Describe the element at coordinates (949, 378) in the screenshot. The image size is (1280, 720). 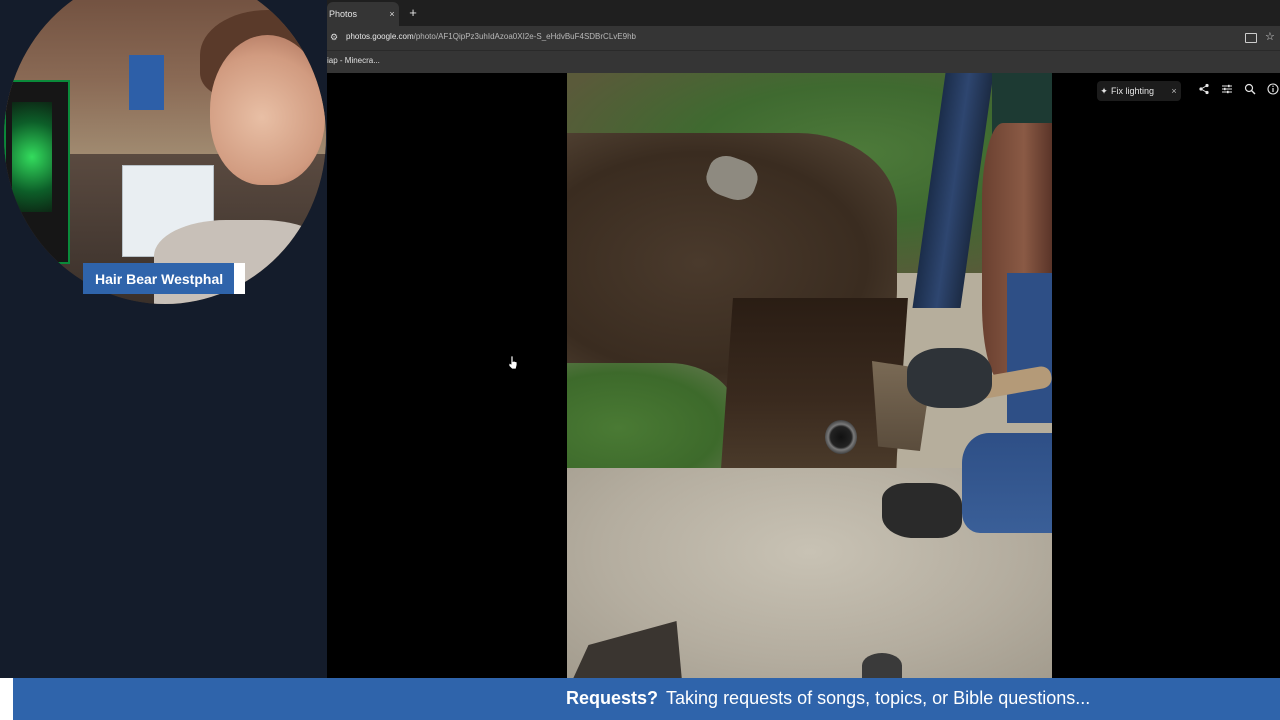
I see `photo-glove` at that location.